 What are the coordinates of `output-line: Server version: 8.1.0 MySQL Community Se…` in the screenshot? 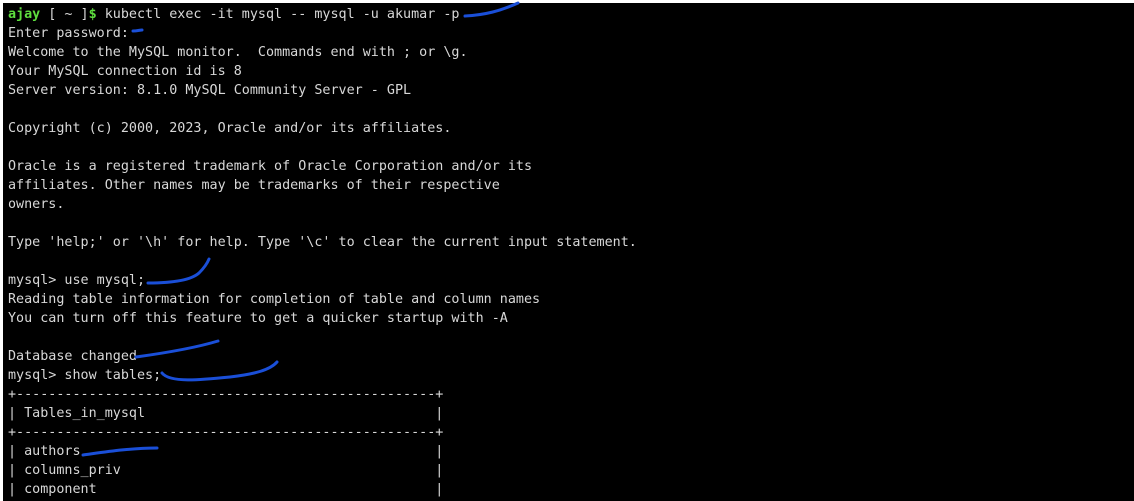 It's located at (210, 90).